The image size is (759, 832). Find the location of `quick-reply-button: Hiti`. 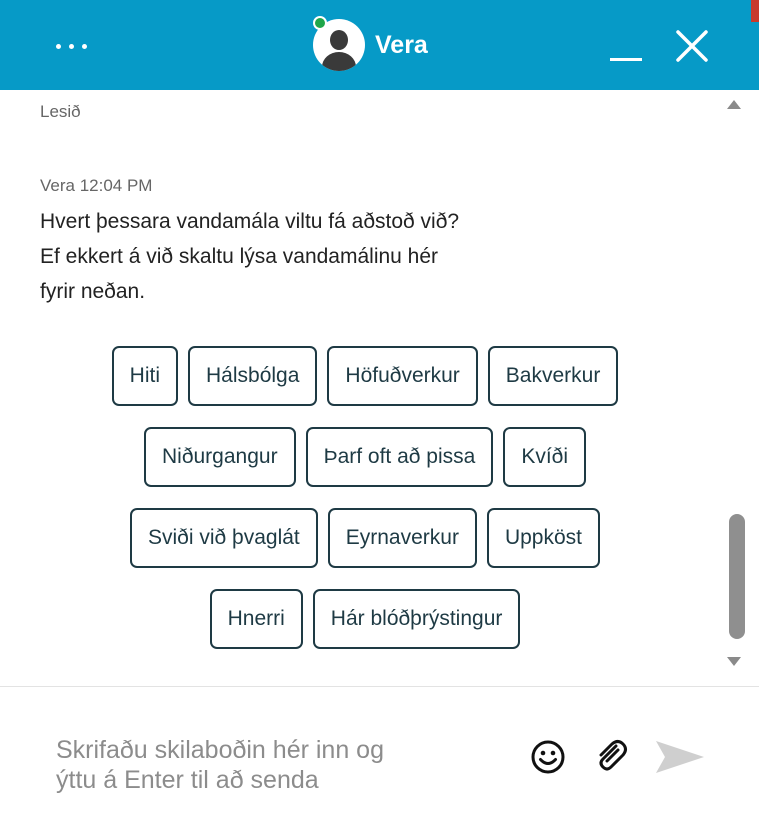

quick-reply-button: Hiti is located at coordinates (144, 376).